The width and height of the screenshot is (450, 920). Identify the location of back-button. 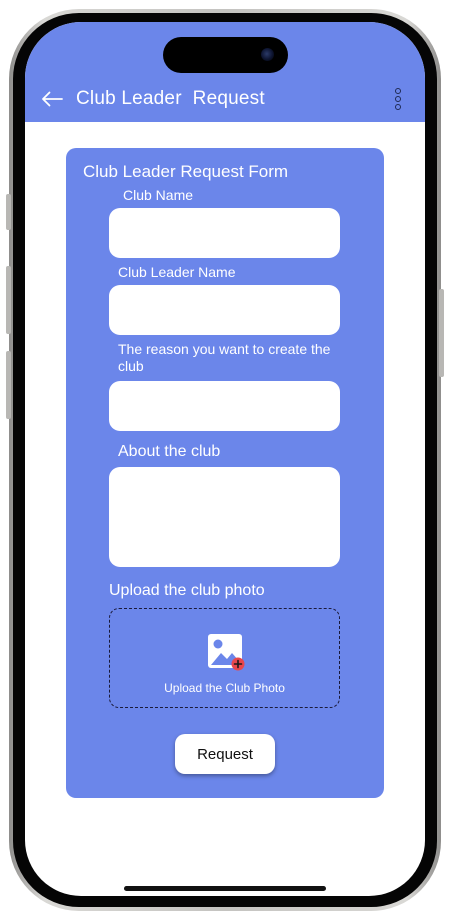
(52, 99).